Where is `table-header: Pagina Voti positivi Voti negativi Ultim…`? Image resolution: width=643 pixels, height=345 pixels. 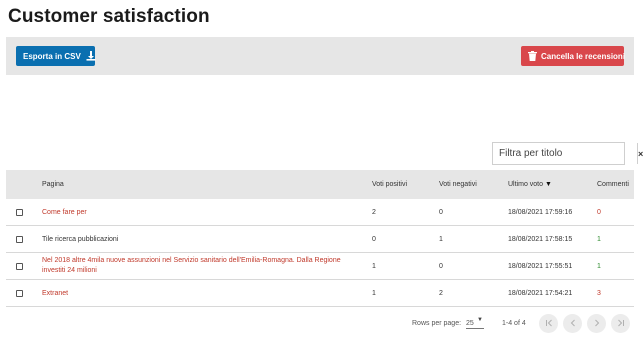 table-header: Pagina Voti positivi Voti negativi Ultim… is located at coordinates (320, 184).